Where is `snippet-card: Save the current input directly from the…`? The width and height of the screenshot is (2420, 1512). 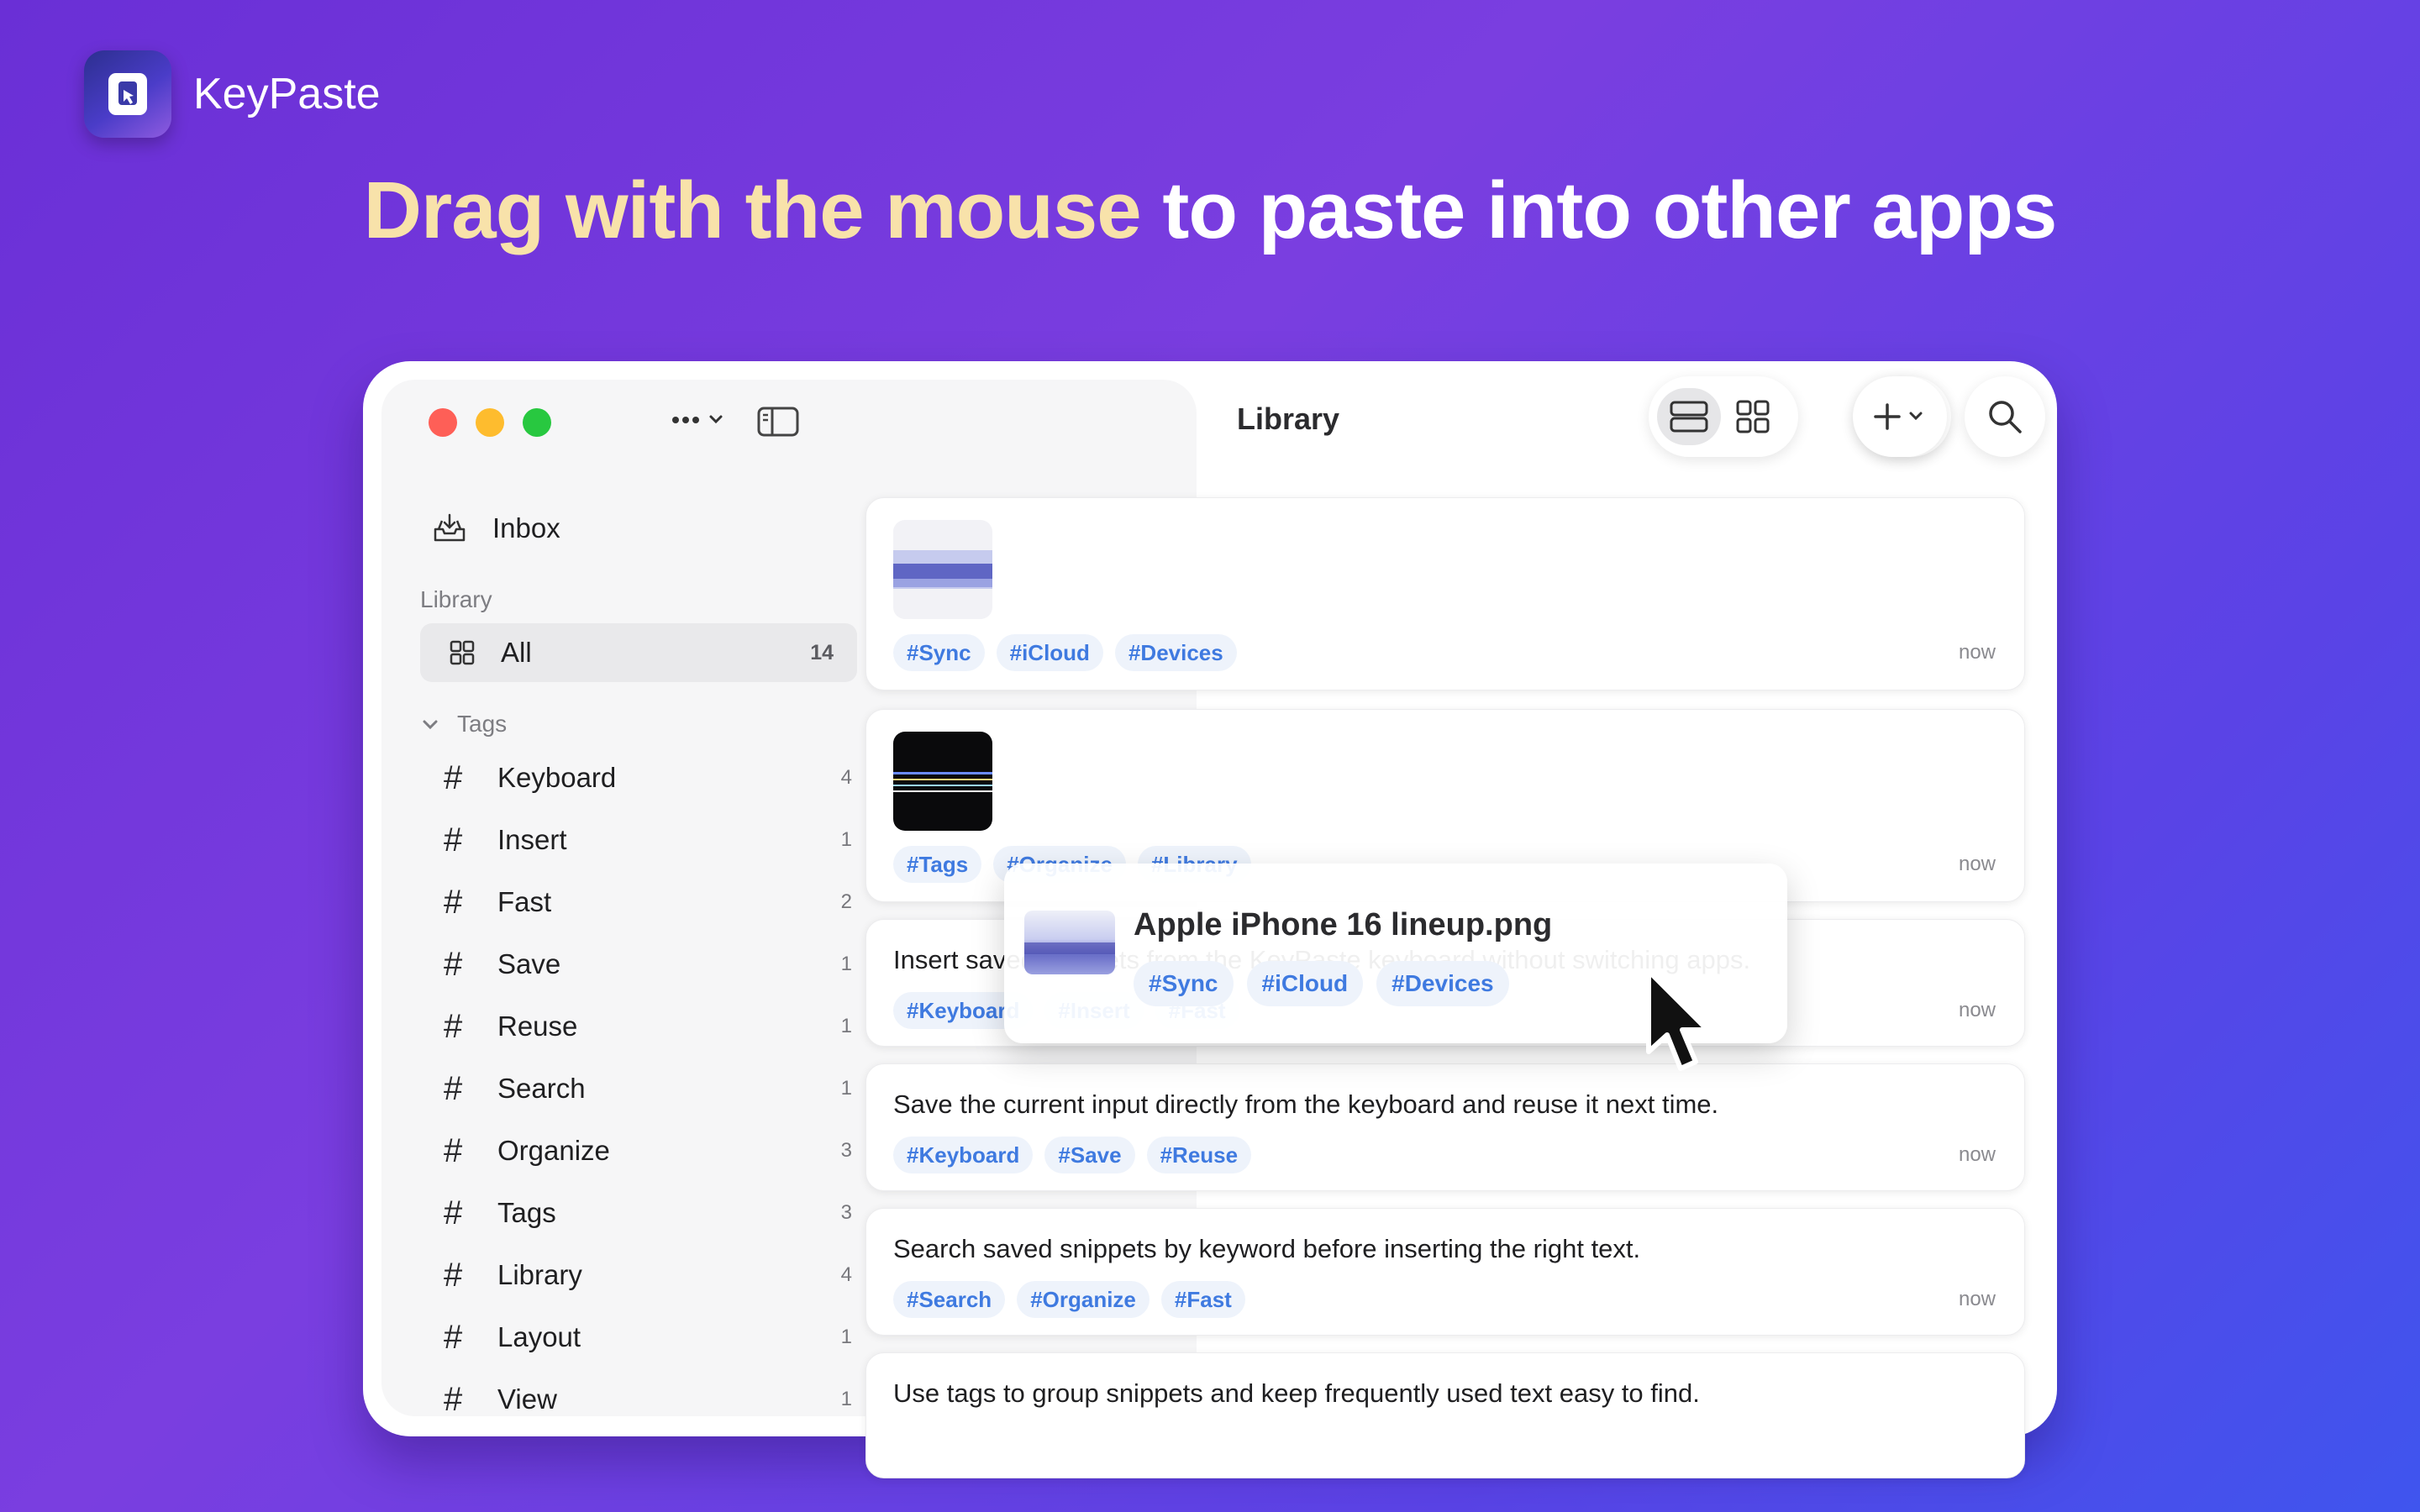
snippet-card: Save the current input directly from the… is located at coordinates (1445, 1127).